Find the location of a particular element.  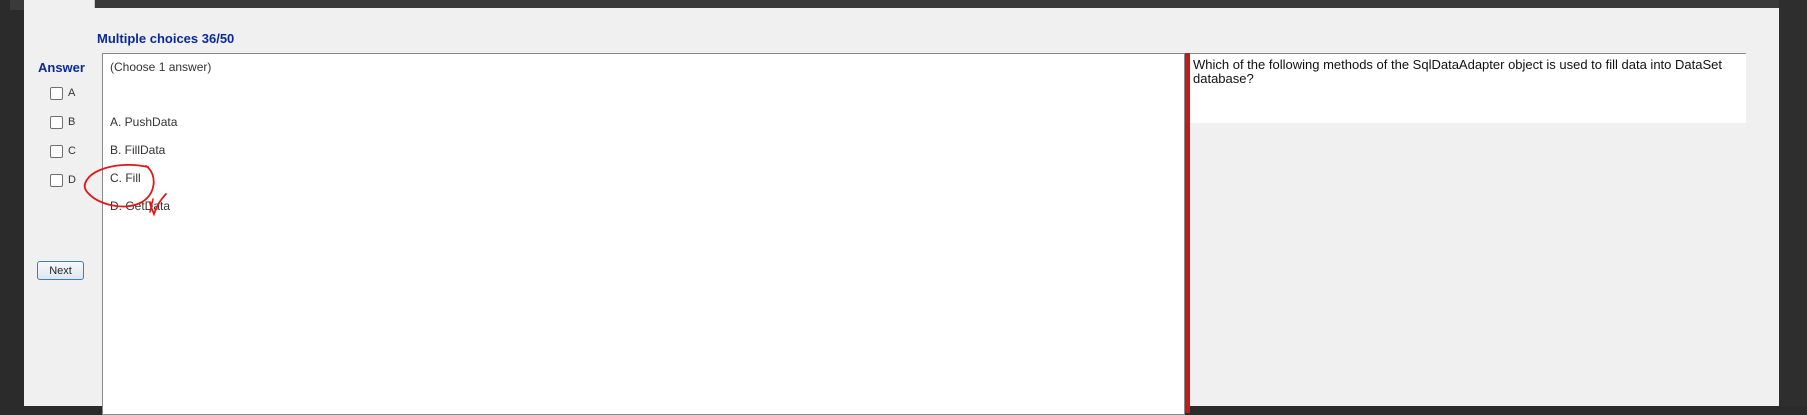

option-c: C is located at coordinates (63, 151).